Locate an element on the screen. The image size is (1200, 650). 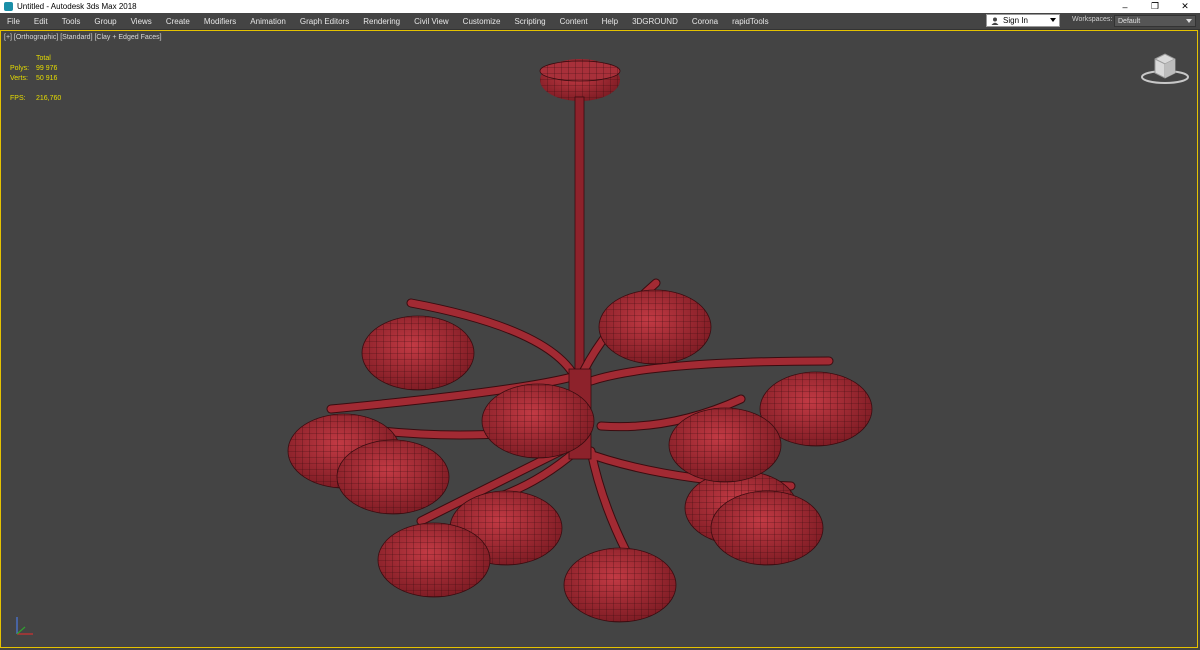
menu-create: Create is located at coordinates (178, 21).